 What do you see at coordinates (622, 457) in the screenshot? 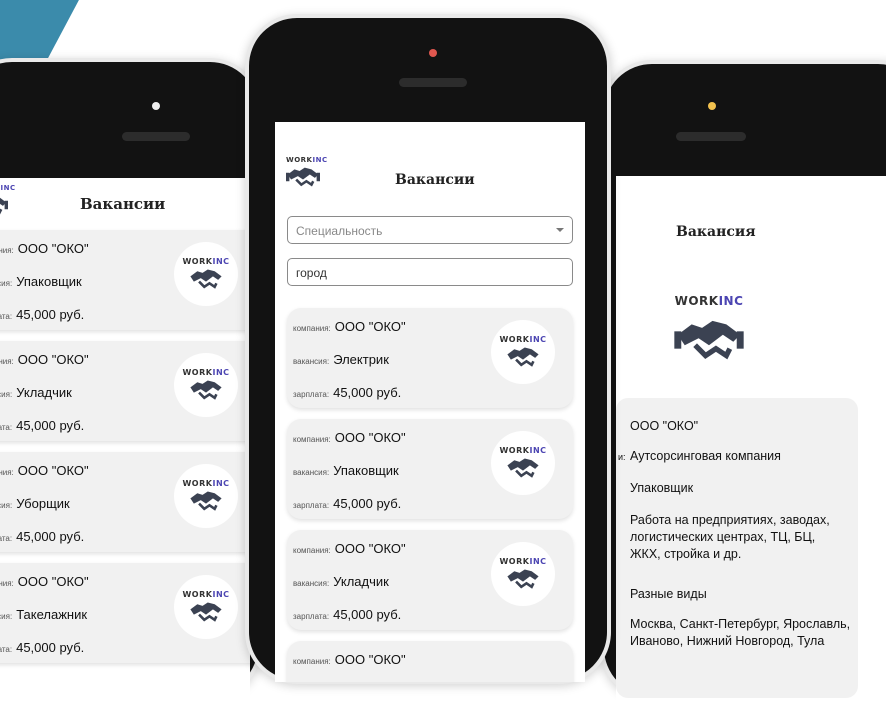
I see `company-type-label: и:` at bounding box center [622, 457].